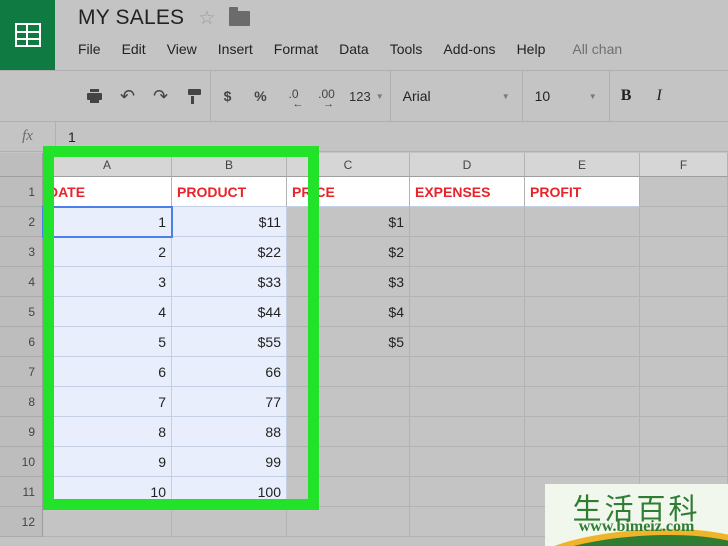 This screenshot has height=546, width=728. What do you see at coordinates (348, 165) in the screenshot?
I see `column-header-c: C` at bounding box center [348, 165].